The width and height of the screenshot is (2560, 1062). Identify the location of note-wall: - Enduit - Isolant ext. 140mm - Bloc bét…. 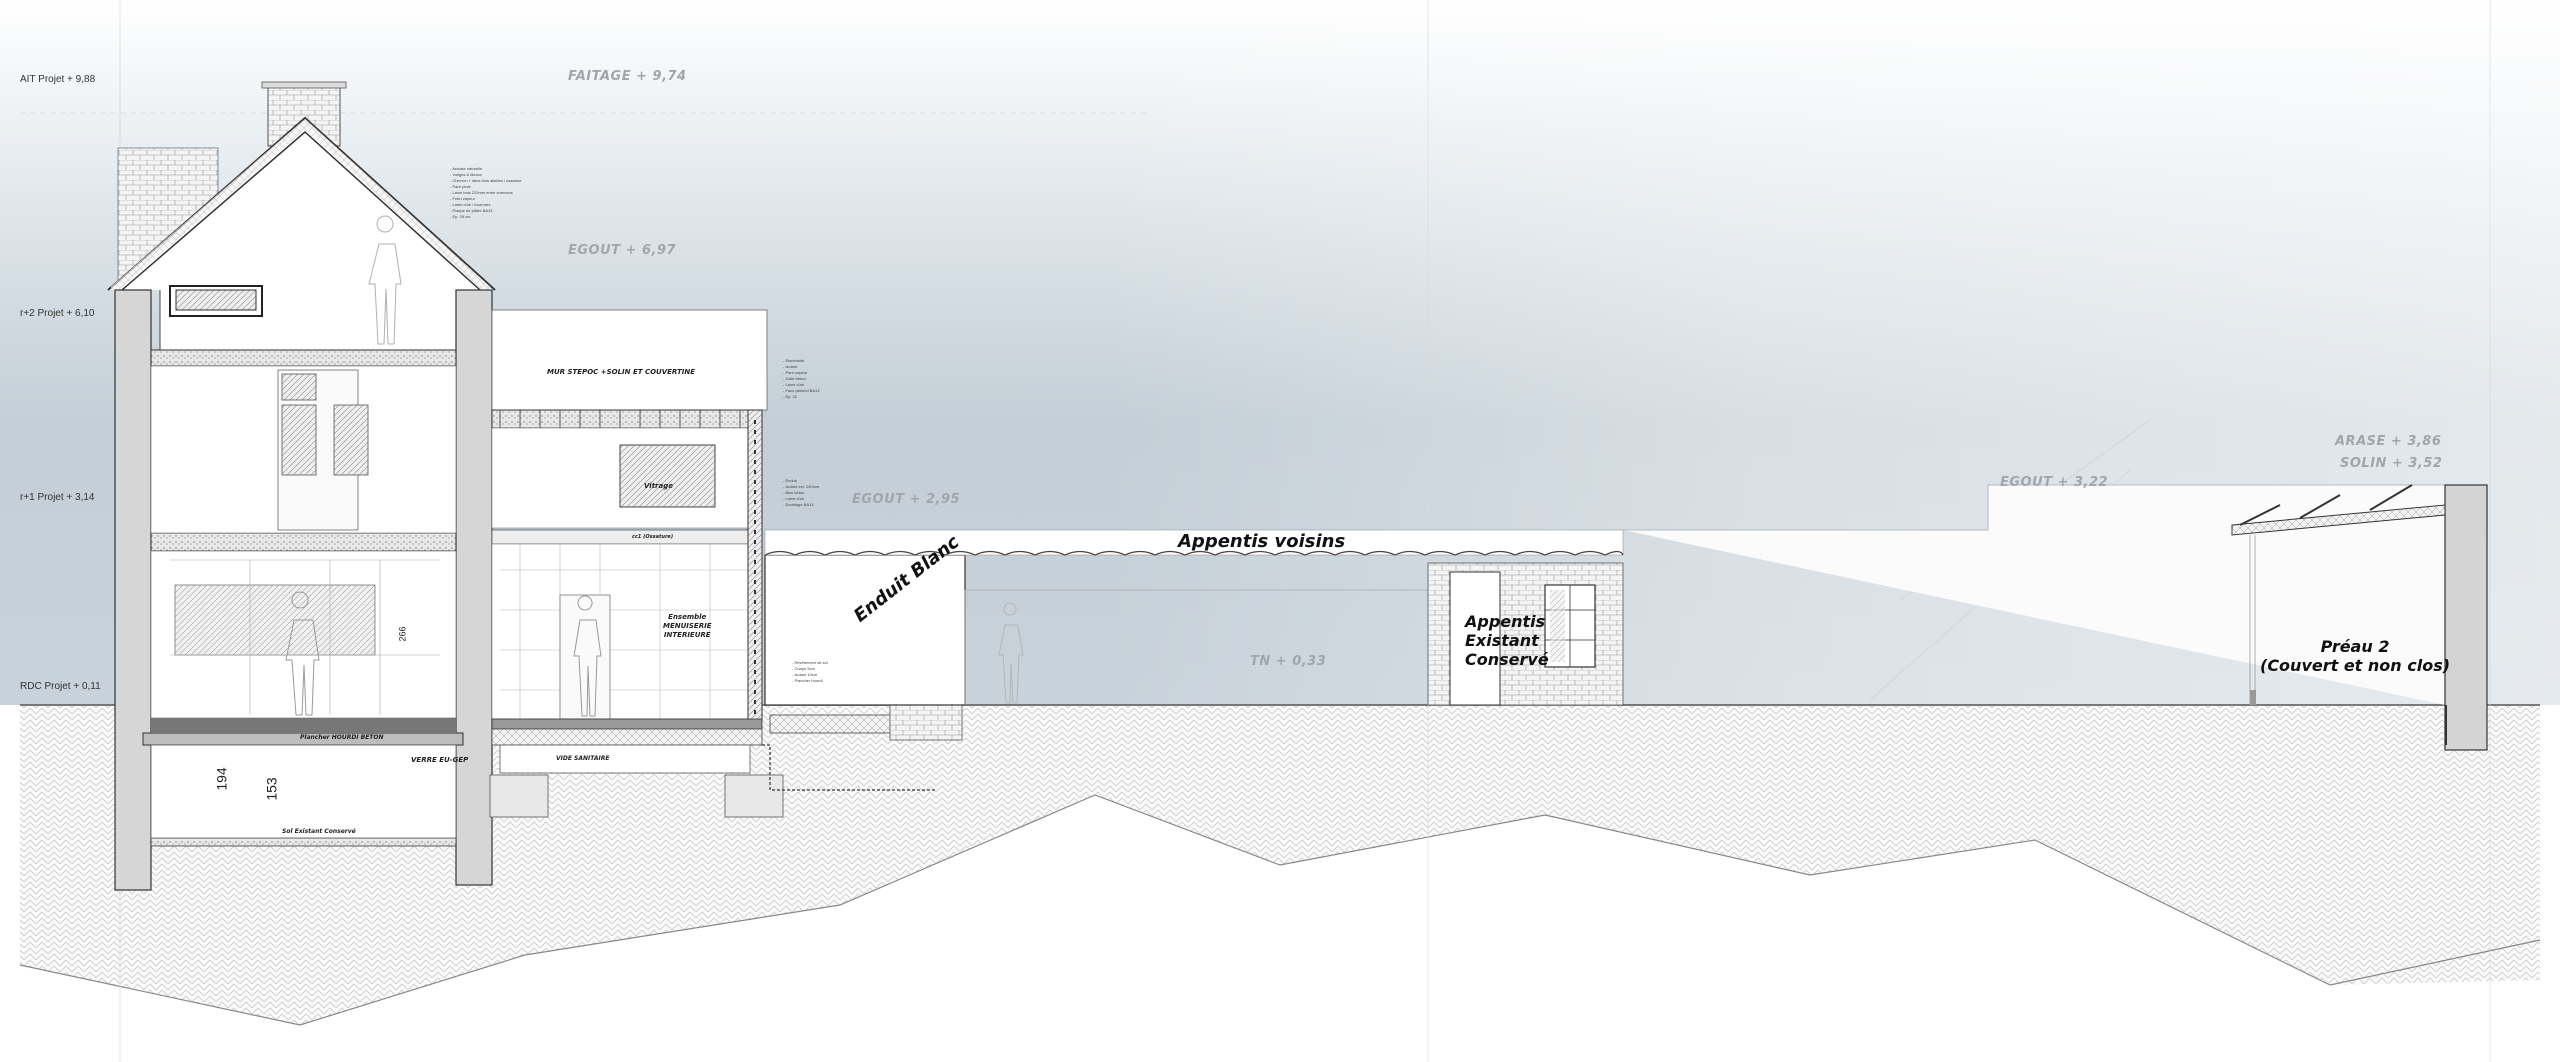
(801, 492).